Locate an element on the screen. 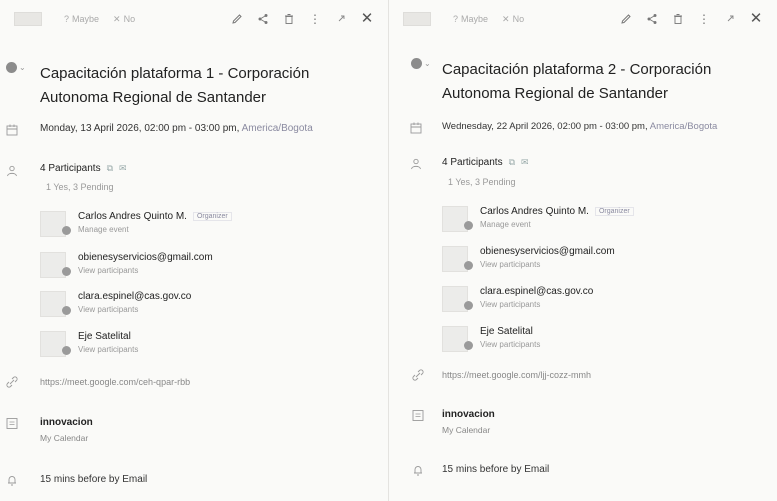  meet-link: https://meet.google.com/ceh-qpar-rbb is located at coordinates (115, 382).